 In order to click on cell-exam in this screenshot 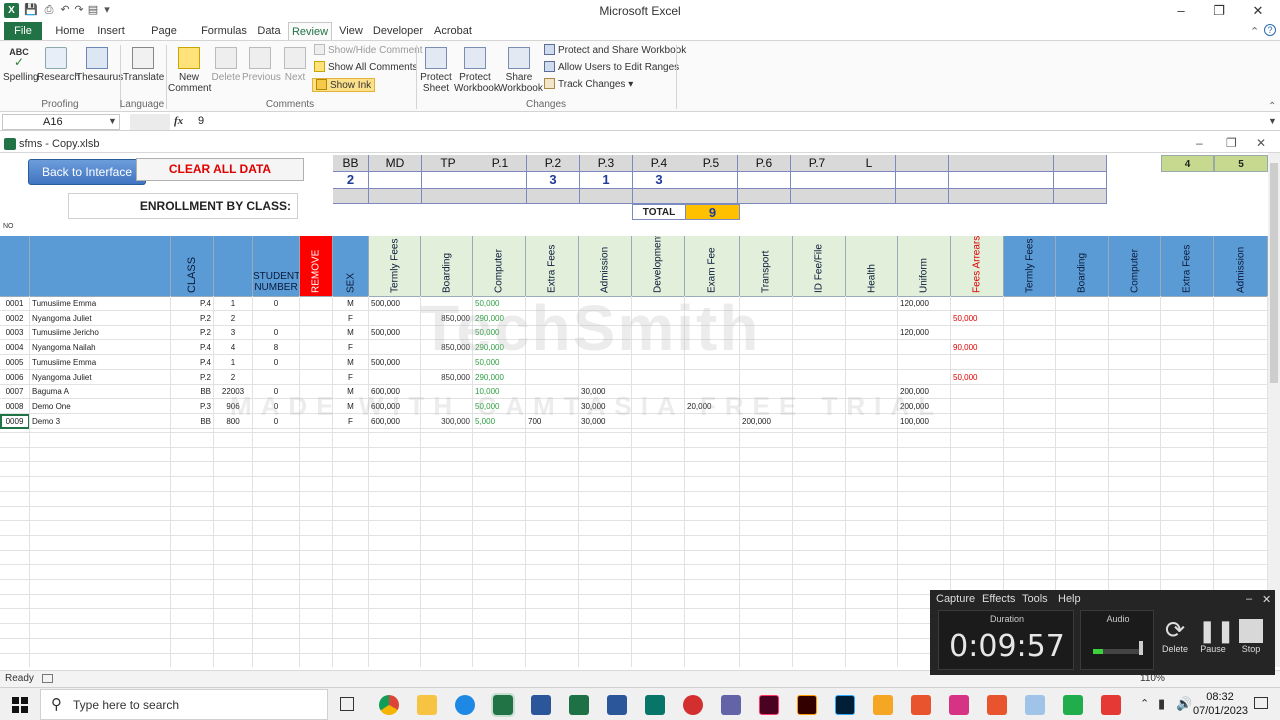, I will do `click(712, 377)`.